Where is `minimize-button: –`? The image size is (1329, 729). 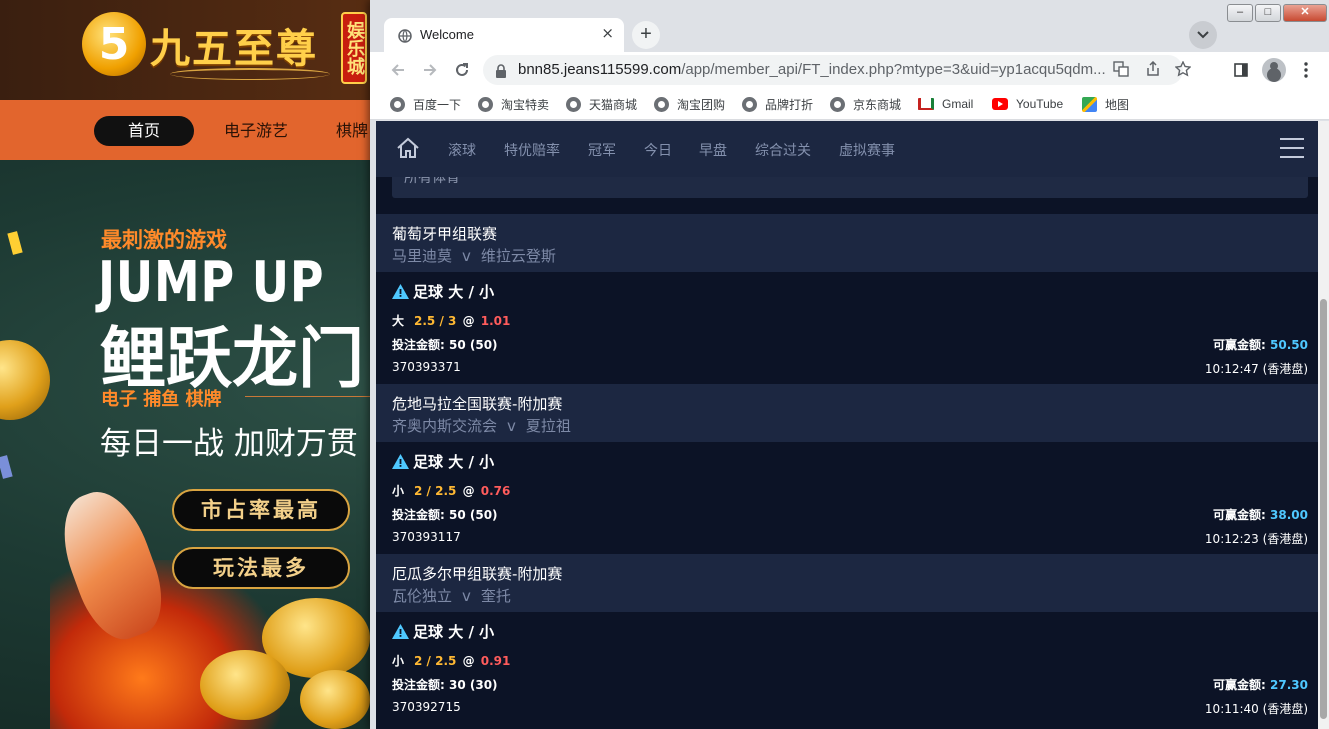 minimize-button: – is located at coordinates (1240, 13).